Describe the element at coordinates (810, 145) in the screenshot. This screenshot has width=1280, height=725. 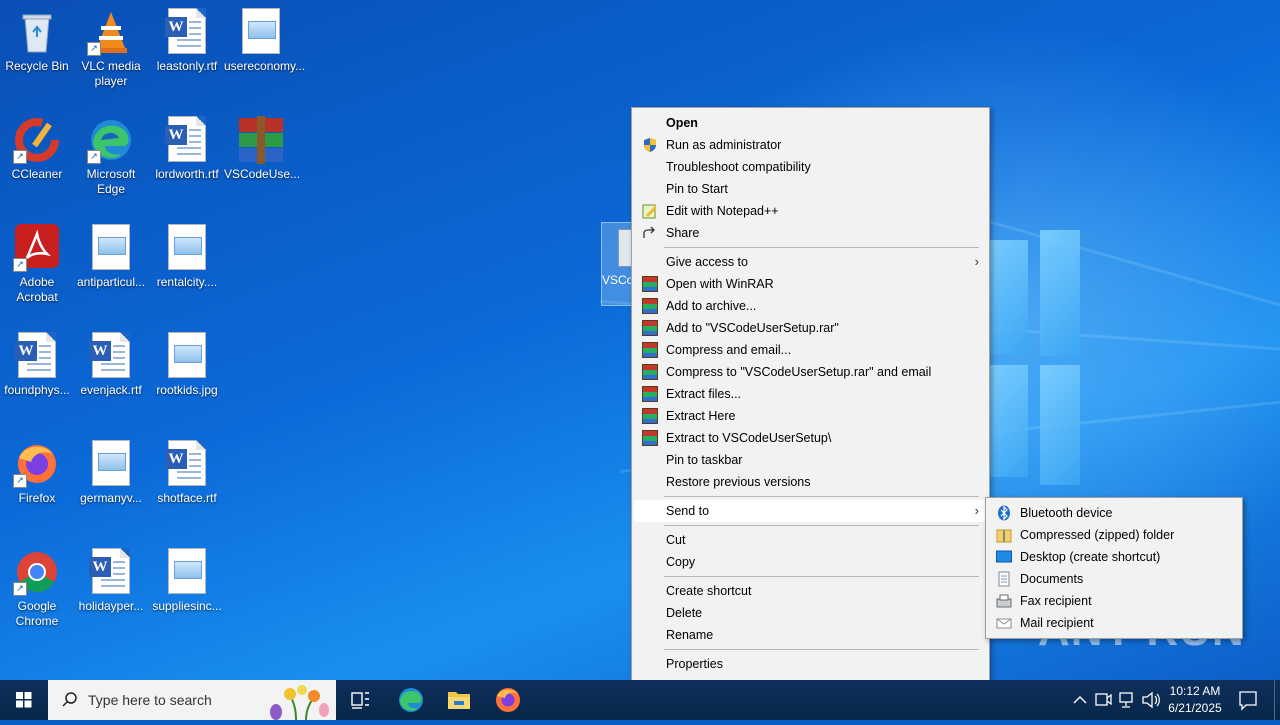
I see `menu-item-run-as-administrator: Run as administrator` at that location.